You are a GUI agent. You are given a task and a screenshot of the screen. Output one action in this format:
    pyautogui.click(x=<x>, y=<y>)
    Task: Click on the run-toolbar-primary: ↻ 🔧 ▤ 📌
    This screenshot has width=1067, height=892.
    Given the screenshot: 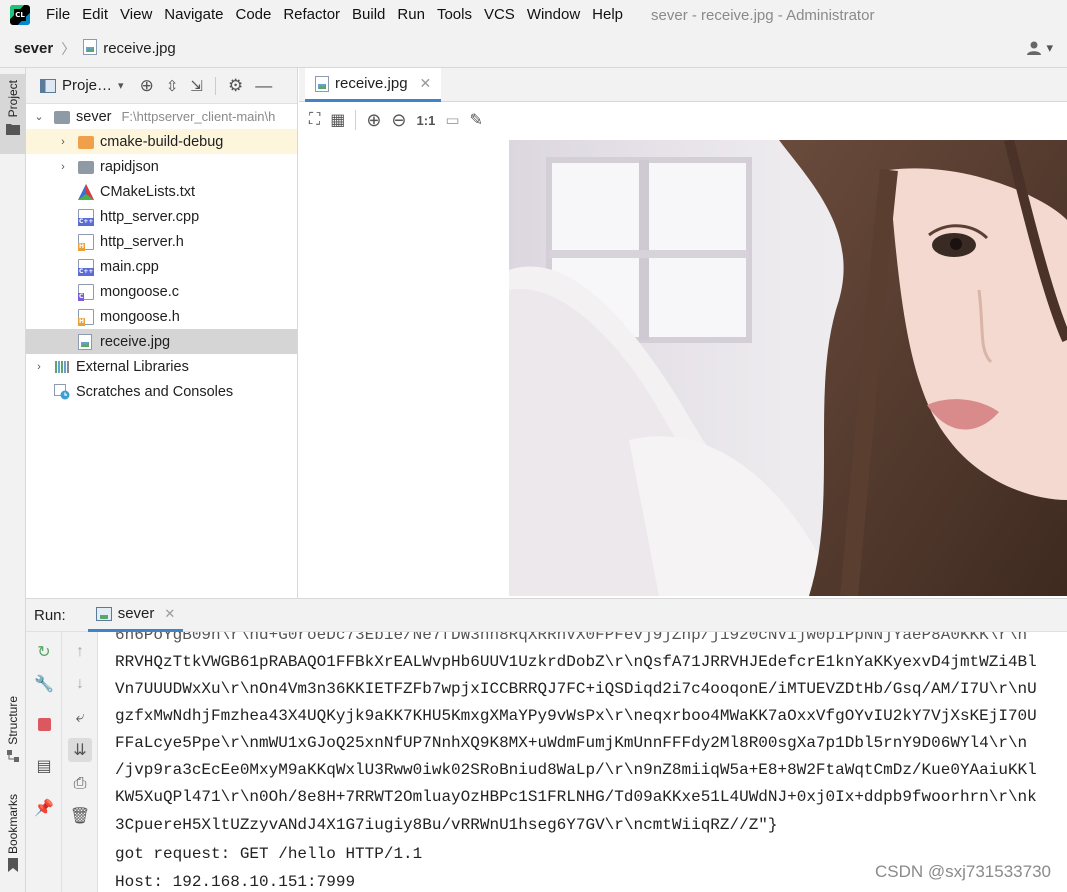 What is the action you would take?
    pyautogui.click(x=44, y=762)
    